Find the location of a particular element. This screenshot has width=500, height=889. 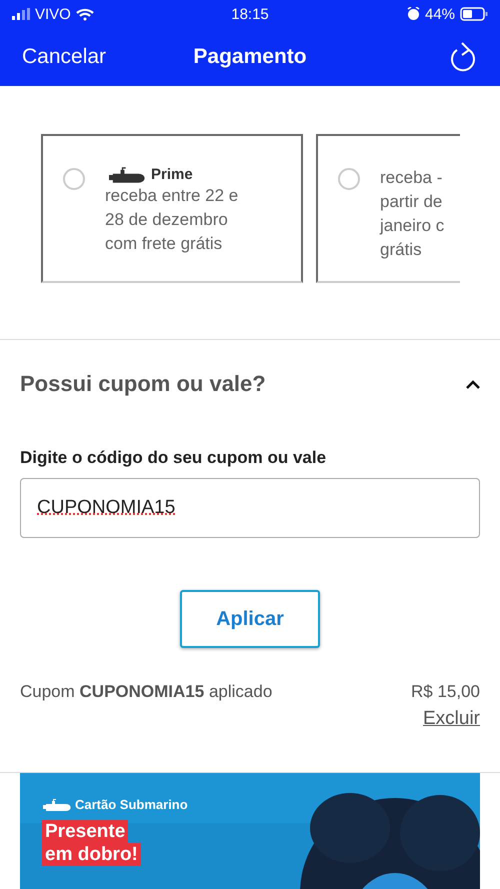

option-text-line: janeiro c is located at coordinates (412, 226).